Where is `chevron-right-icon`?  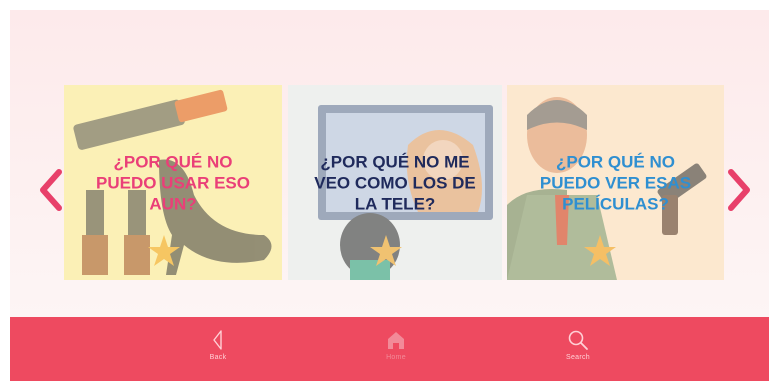 chevron-right-icon is located at coordinates (739, 190).